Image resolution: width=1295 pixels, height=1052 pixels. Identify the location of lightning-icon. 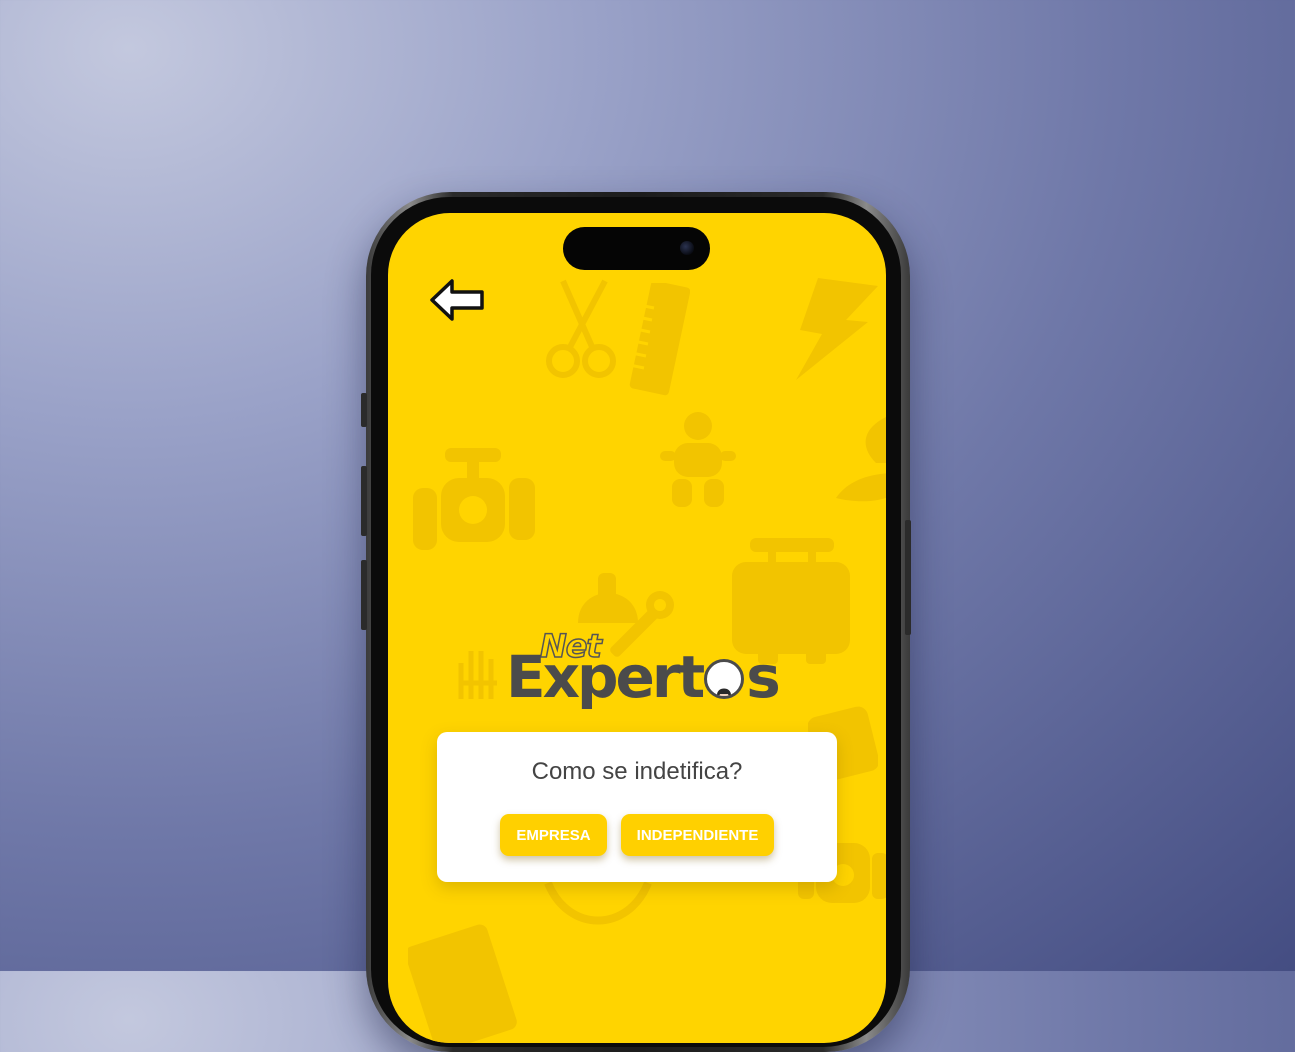
(837, 329).